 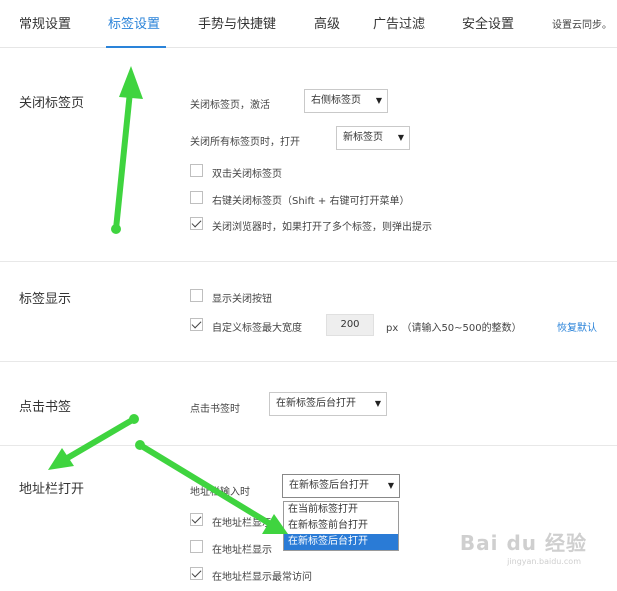 What do you see at coordinates (127, 150) in the screenshot?
I see `arrow-up-to-tab-settings` at bounding box center [127, 150].